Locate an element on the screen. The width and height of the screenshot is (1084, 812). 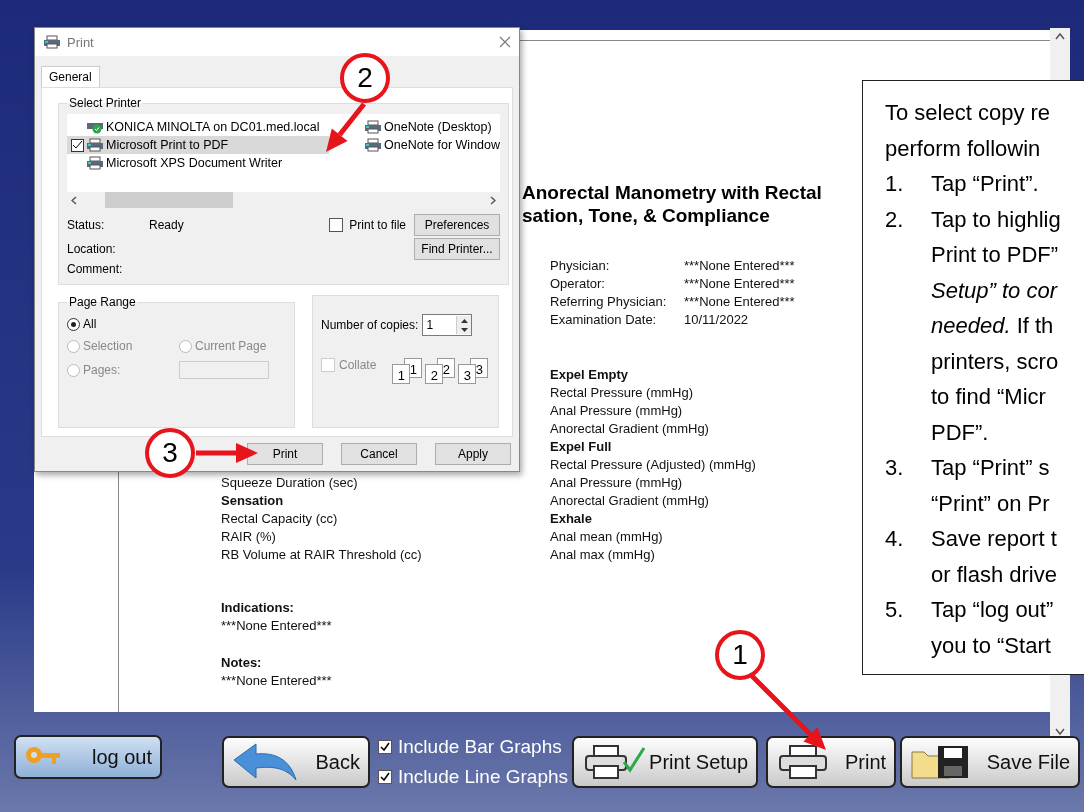
measure-label: Rectal Capacity (cc) is located at coordinates (279, 519).